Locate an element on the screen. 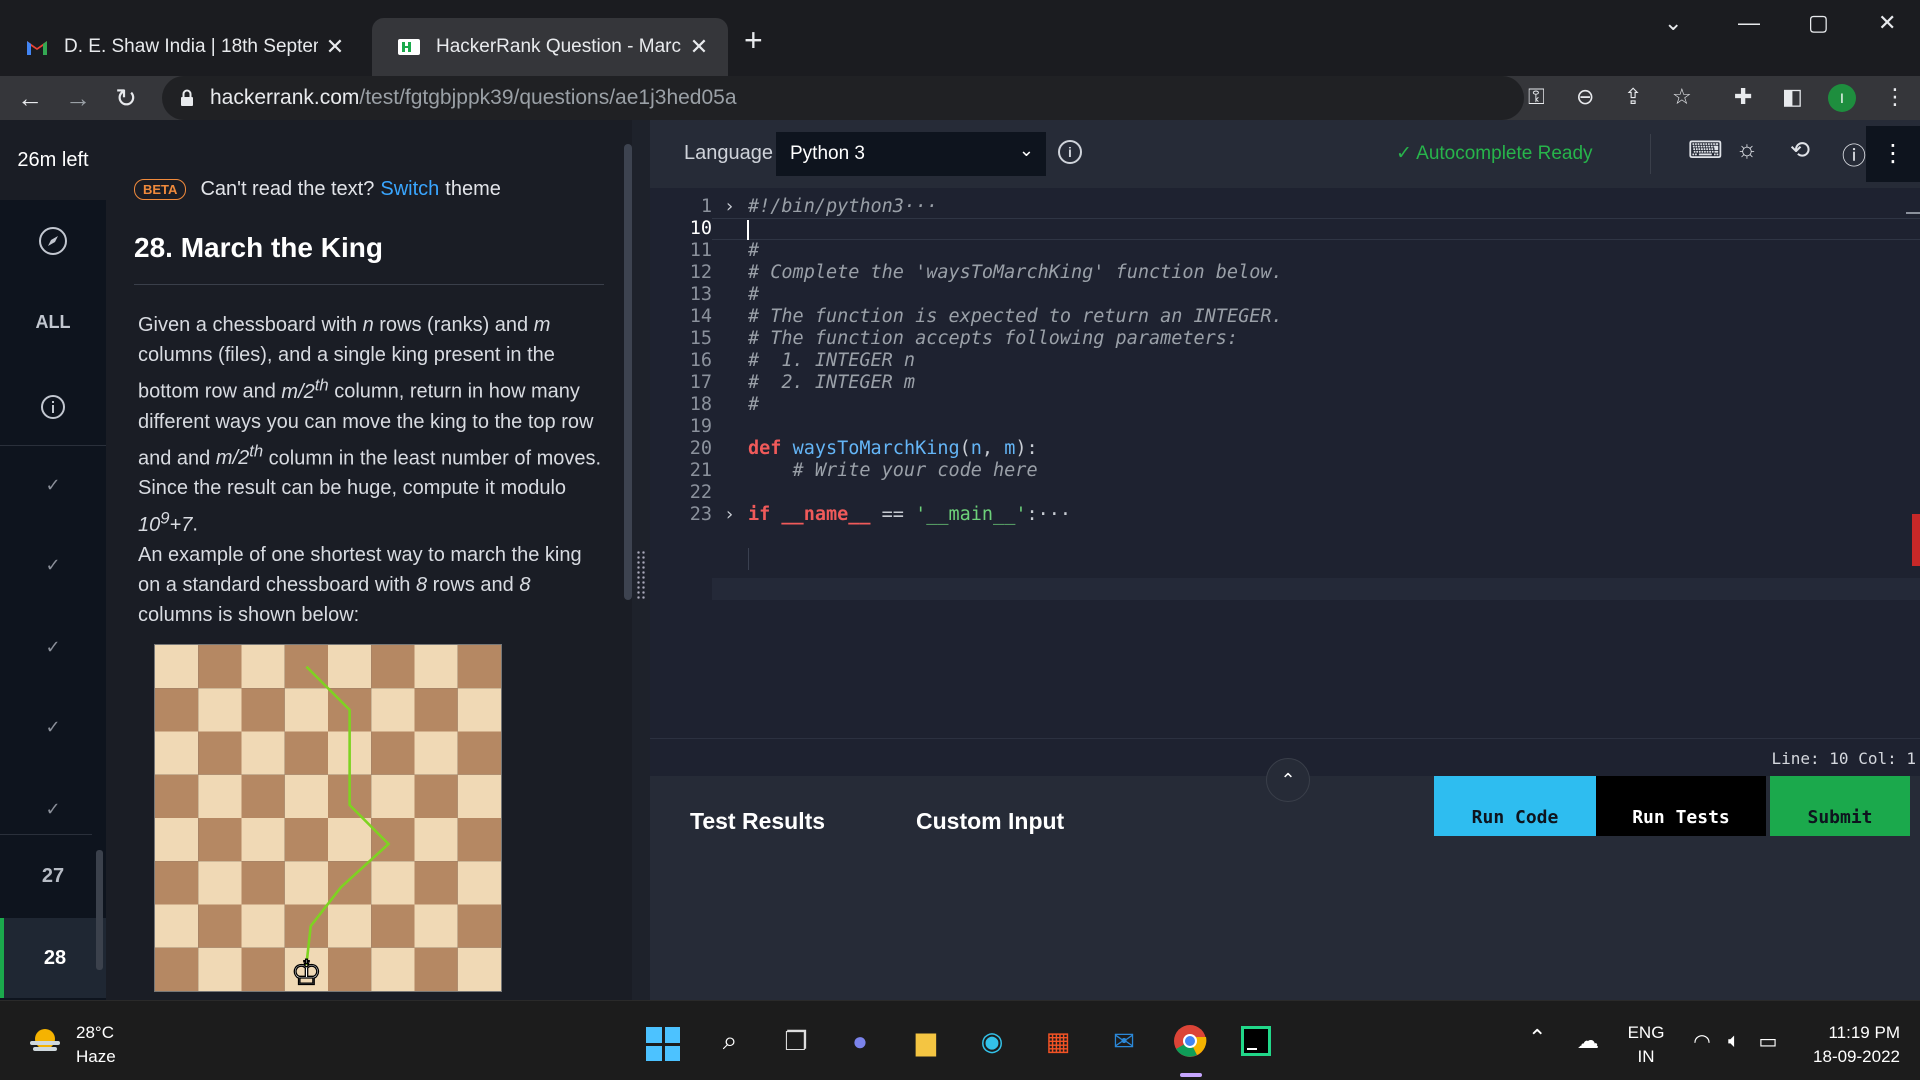  question-27-button: 27 is located at coordinates (53, 876).